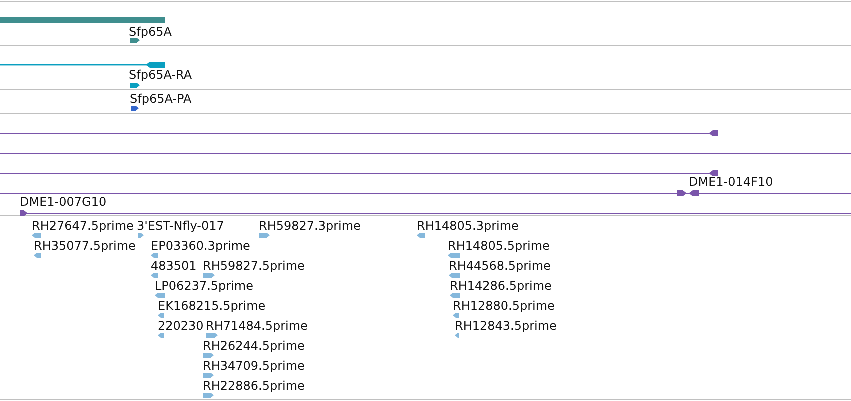 This screenshot has height=401, width=851. Describe the element at coordinates (200, 246) in the screenshot. I see `feature-label: EP03360.3prime` at that location.